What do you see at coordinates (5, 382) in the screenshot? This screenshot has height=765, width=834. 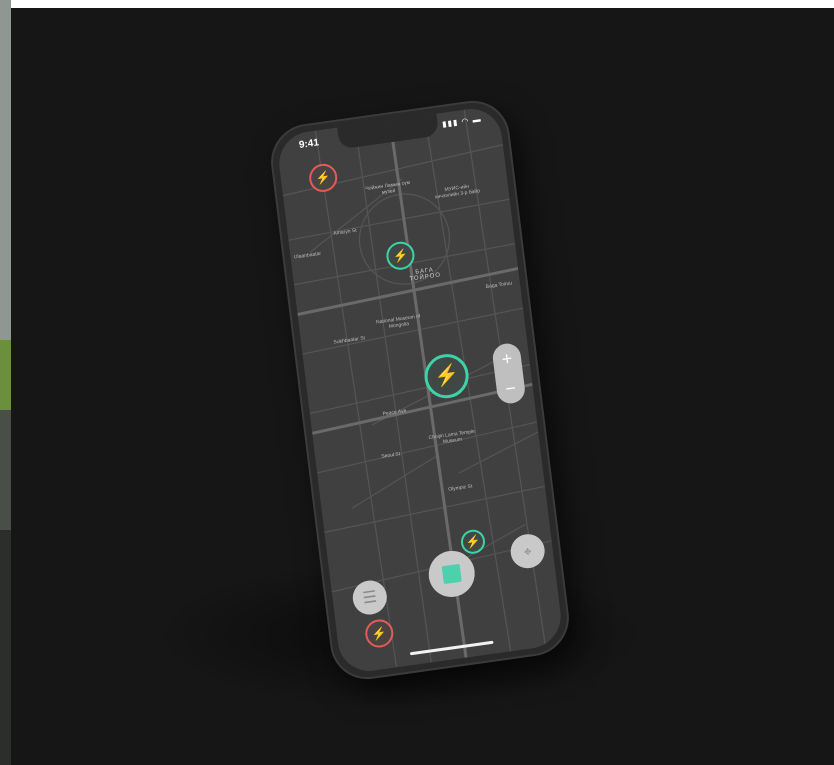 I see `left-photo-edge` at bounding box center [5, 382].